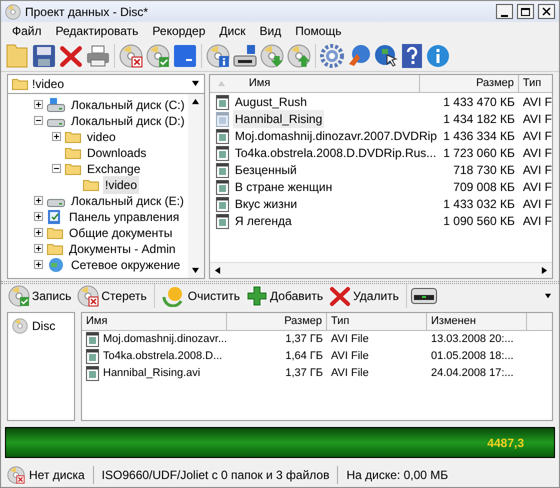 The height and width of the screenshot is (488, 560). Describe the element at coordinates (479, 221) in the screenshot. I see `file-size: 1 090 560 КБ` at that location.